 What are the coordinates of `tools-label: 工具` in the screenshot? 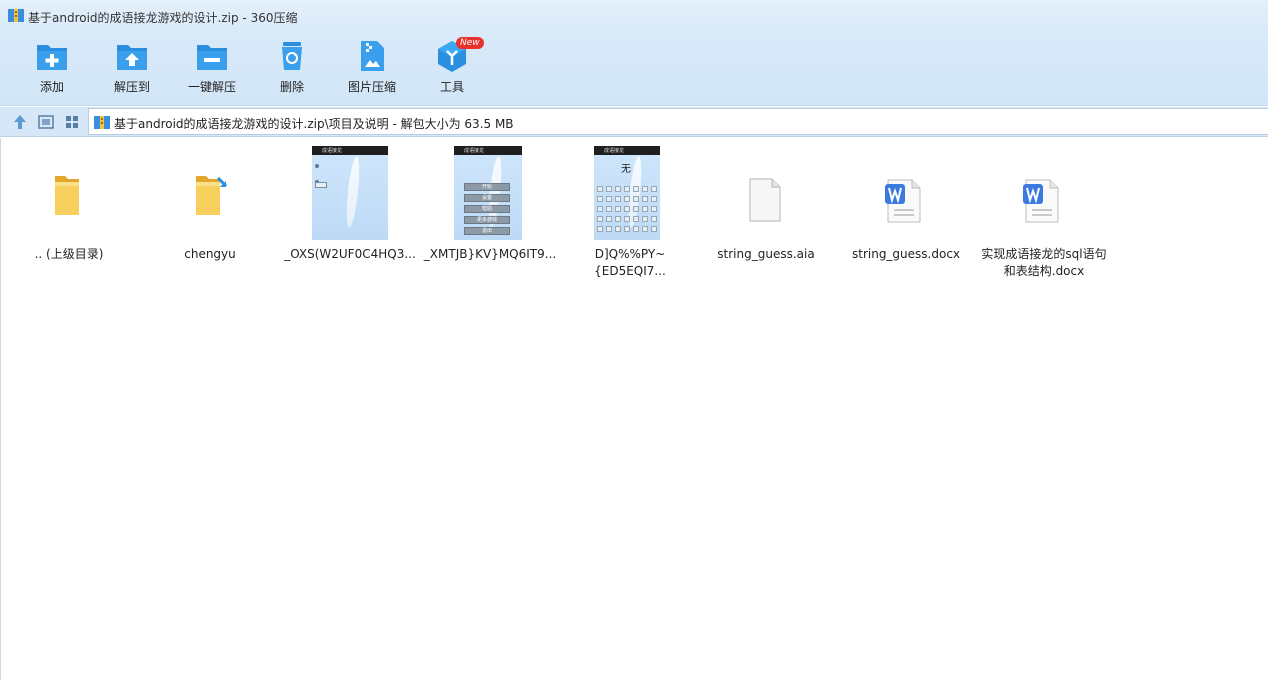 It's located at (451, 87).